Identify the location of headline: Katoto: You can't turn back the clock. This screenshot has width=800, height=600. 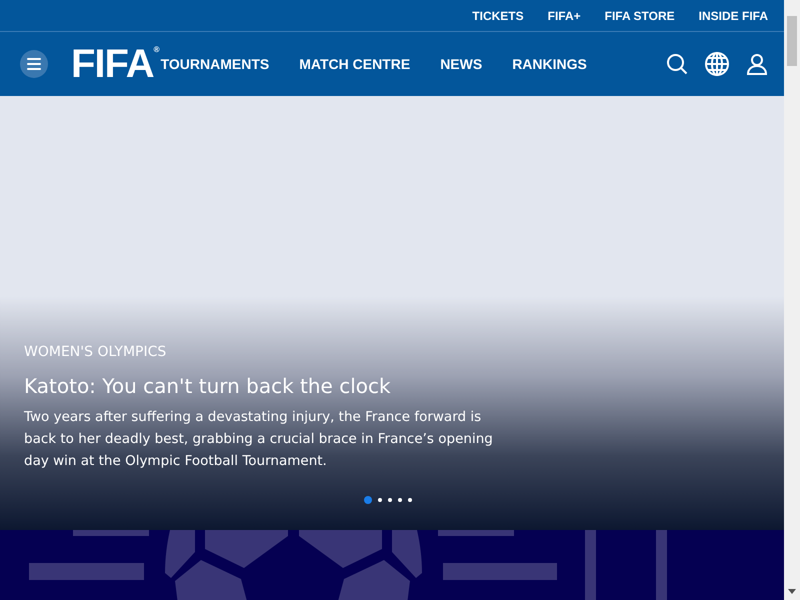
(208, 386).